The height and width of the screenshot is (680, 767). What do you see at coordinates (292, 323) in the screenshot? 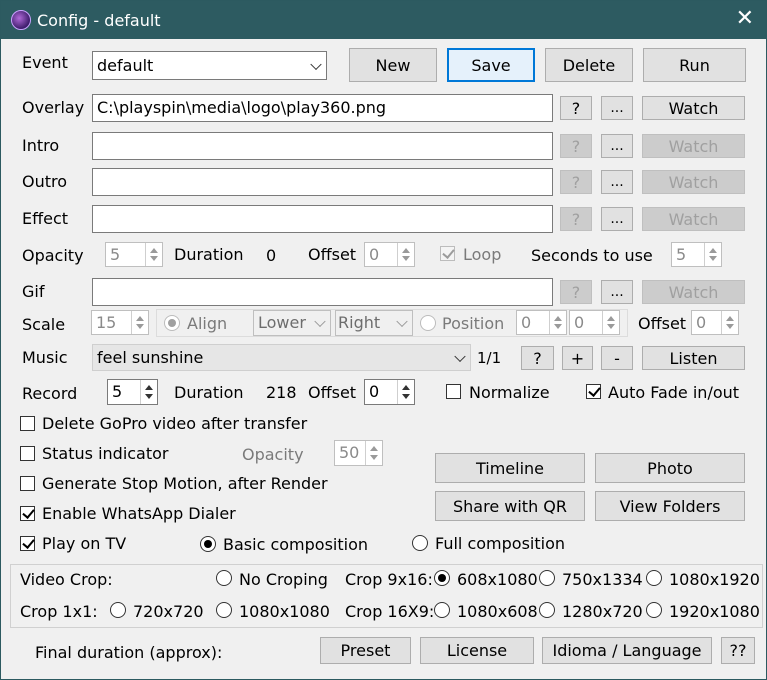
I see `align-vertical-dropdown: Lower` at bounding box center [292, 323].